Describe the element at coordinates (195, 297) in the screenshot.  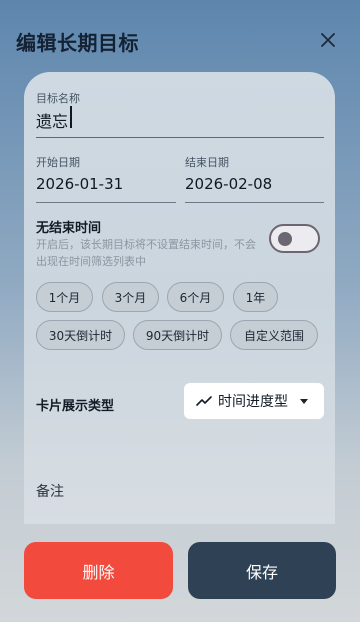
I see `preset-6-months: 6个月` at that location.